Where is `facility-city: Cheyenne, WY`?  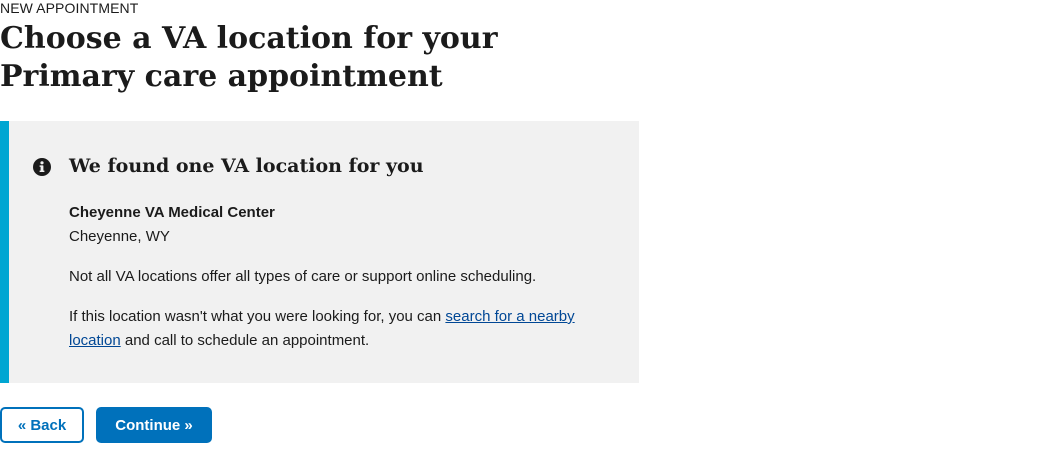 facility-city: Cheyenne, WY is located at coordinates (119, 236).